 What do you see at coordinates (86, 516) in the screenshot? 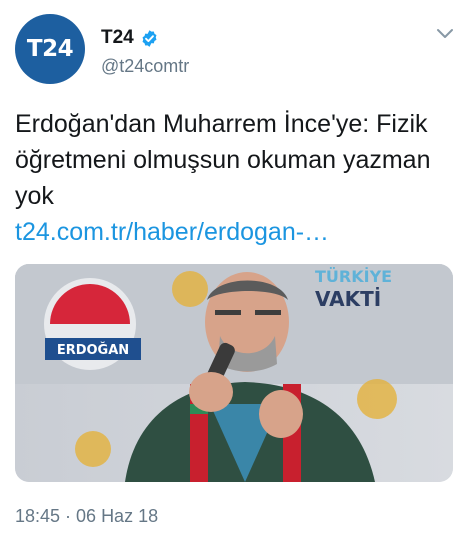
I see `tweet-timestamp: 18:45 · 06 Haz 18` at bounding box center [86, 516].